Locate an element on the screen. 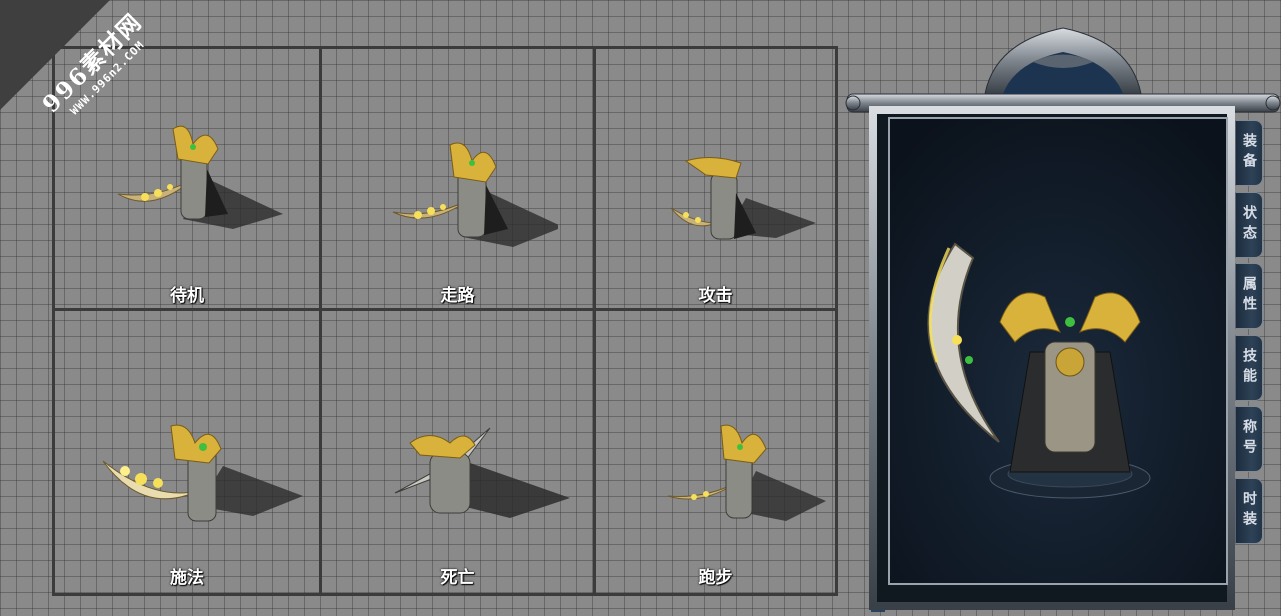 The width and height of the screenshot is (1281, 616). tab-titles-label: 称号 is located at coordinates (1249, 439).